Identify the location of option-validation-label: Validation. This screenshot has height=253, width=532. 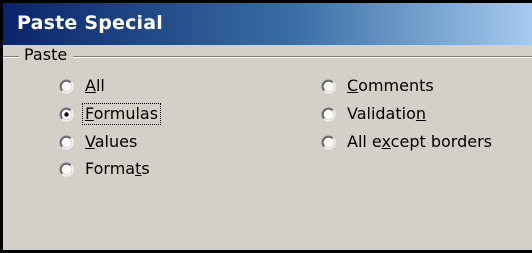
(387, 113).